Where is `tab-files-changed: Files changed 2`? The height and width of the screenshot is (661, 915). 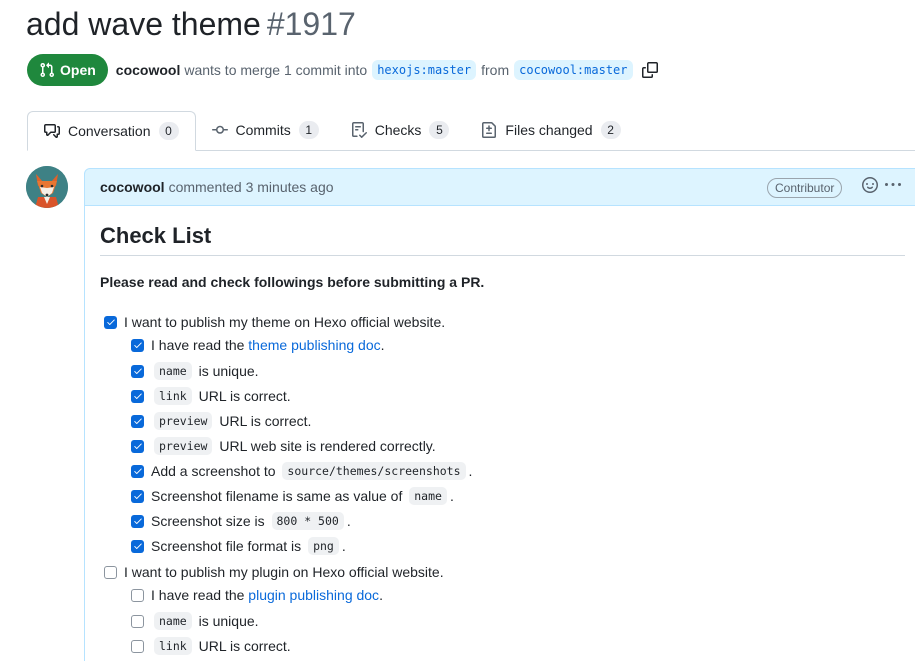 tab-files-changed: Files changed 2 is located at coordinates (550, 130).